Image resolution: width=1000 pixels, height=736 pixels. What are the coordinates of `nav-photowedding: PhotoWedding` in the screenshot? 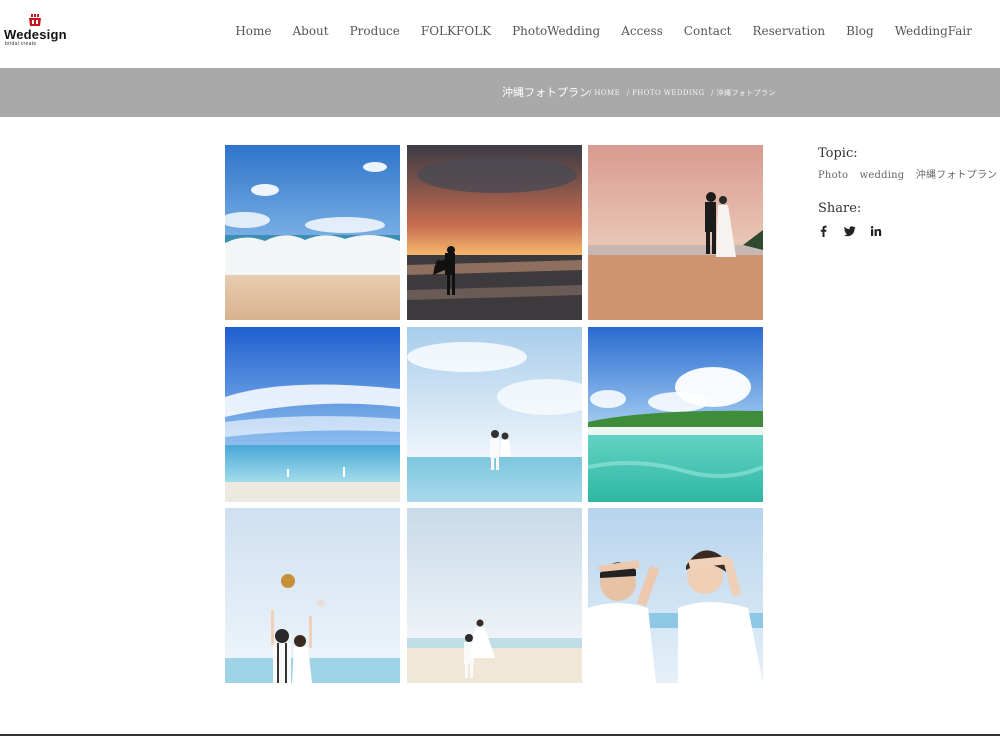 It's located at (556, 31).